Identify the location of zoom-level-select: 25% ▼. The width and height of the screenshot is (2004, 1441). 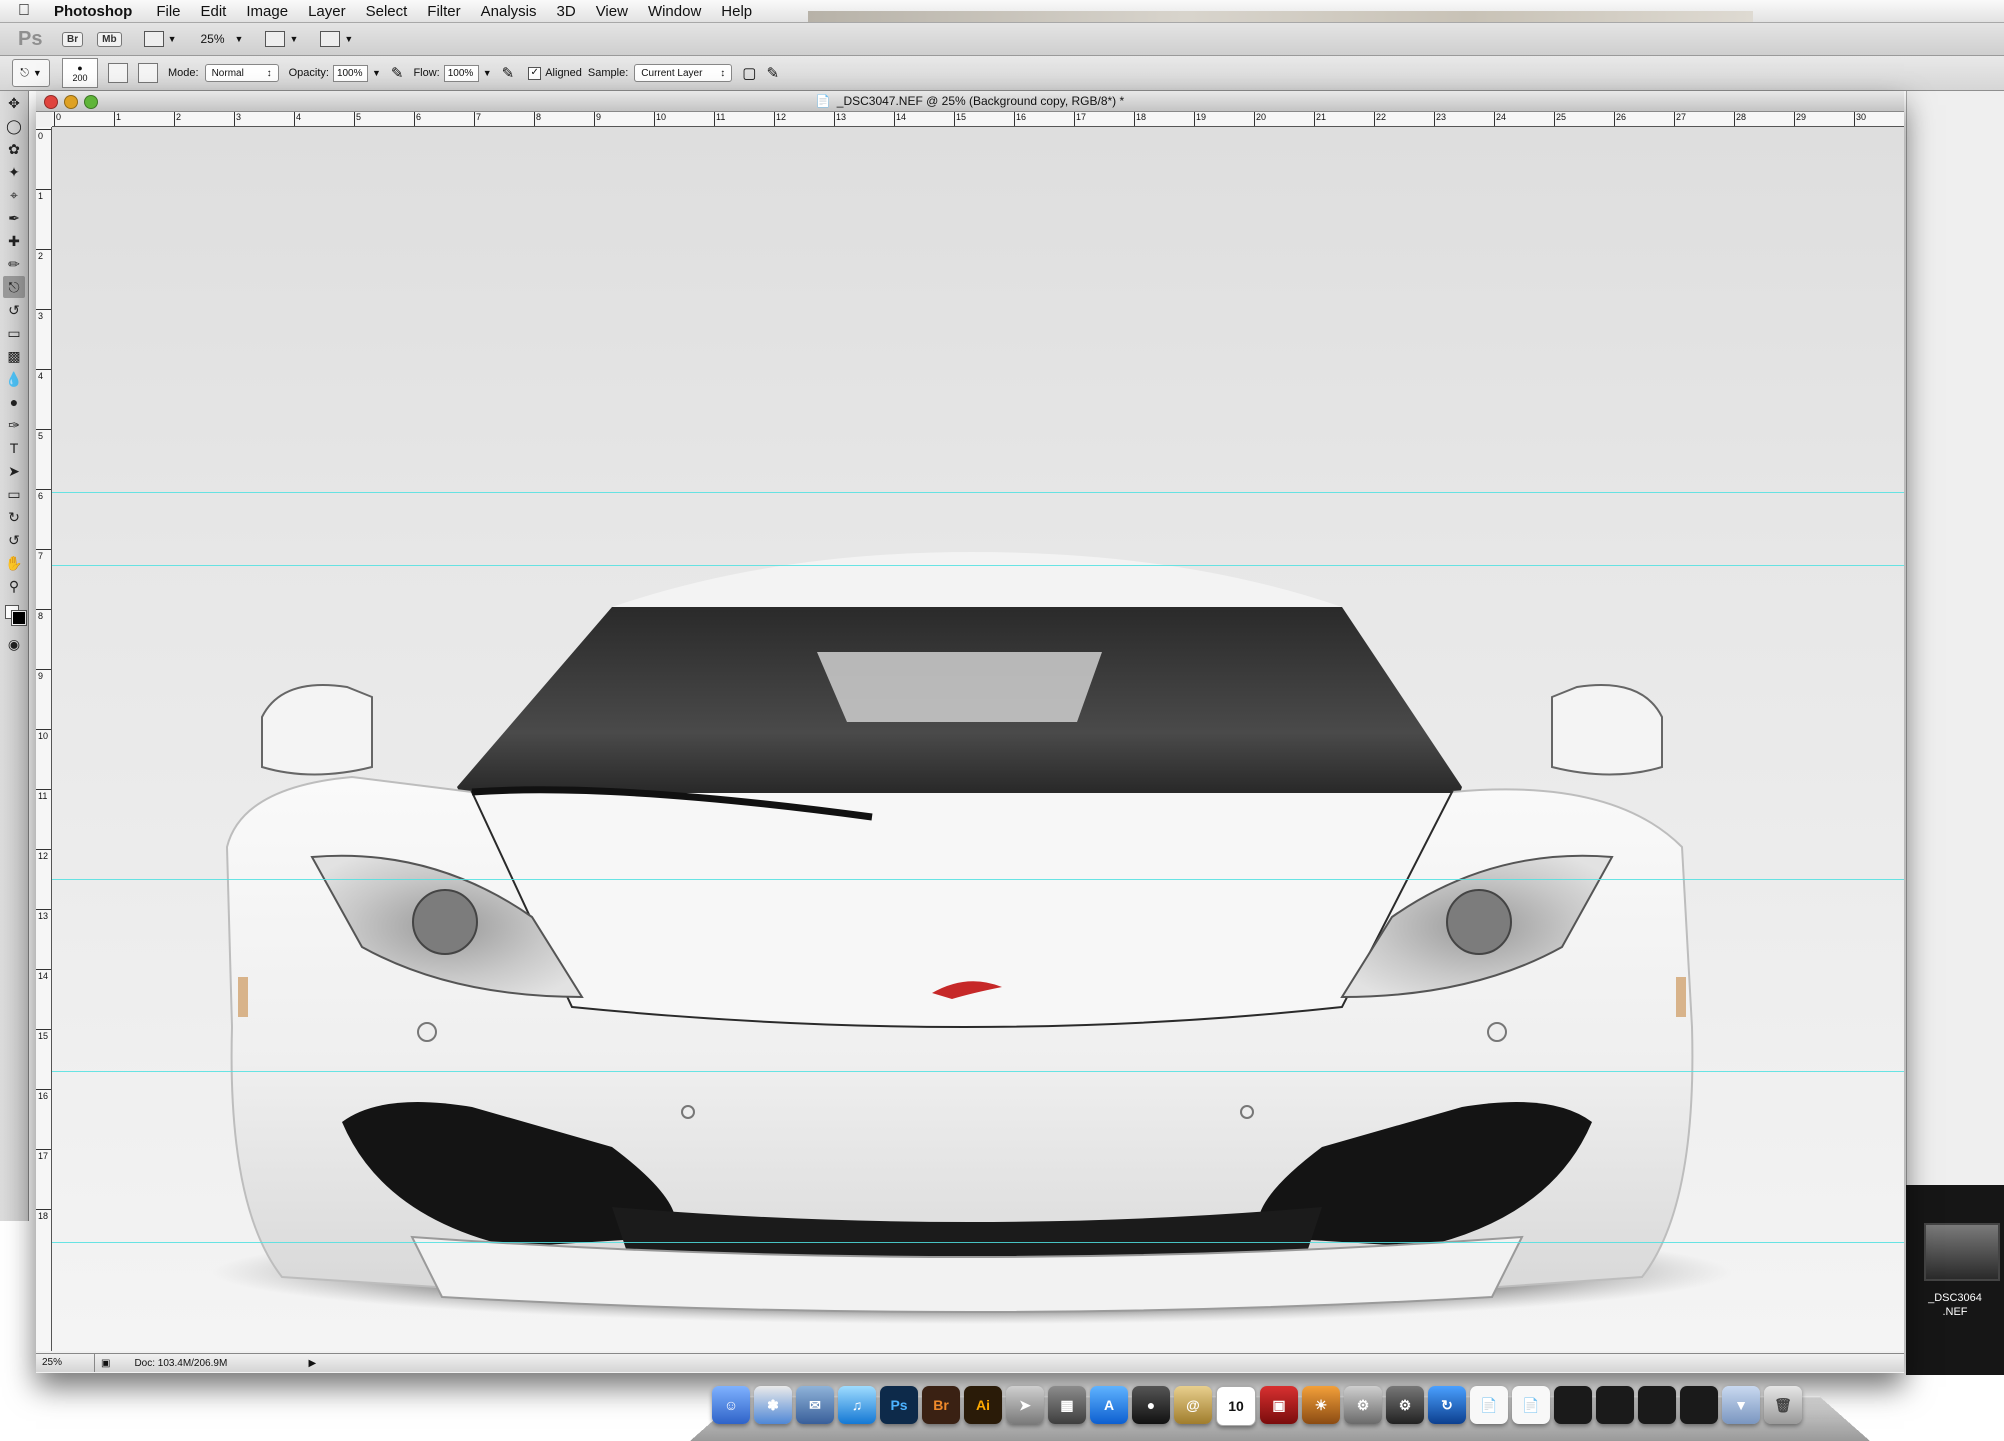
(222, 39).